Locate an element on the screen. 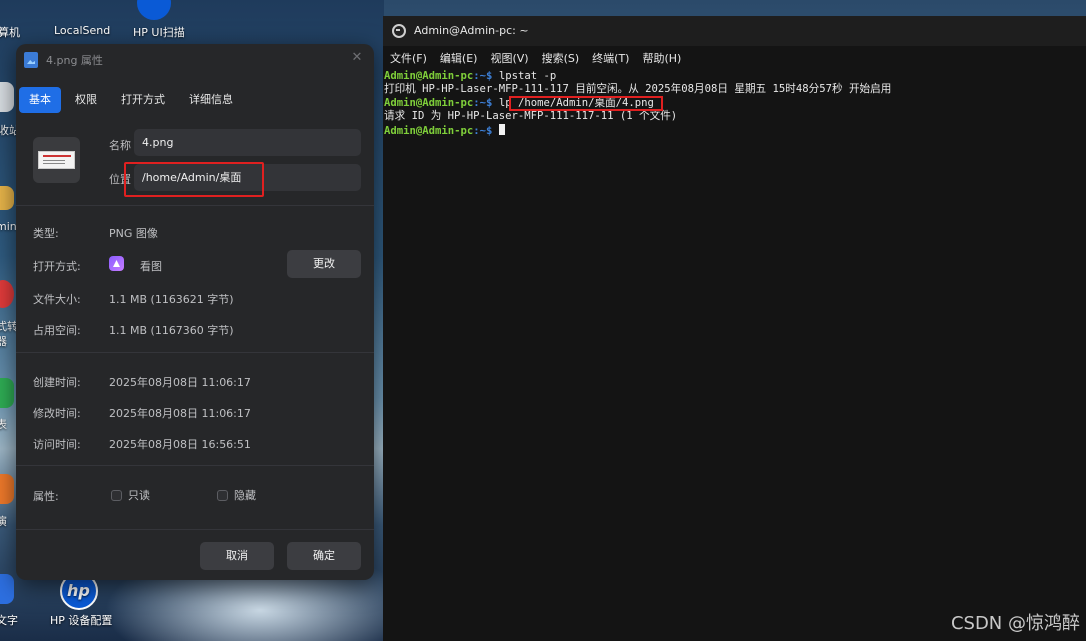  cancel-button: 取消 is located at coordinates (237, 556).